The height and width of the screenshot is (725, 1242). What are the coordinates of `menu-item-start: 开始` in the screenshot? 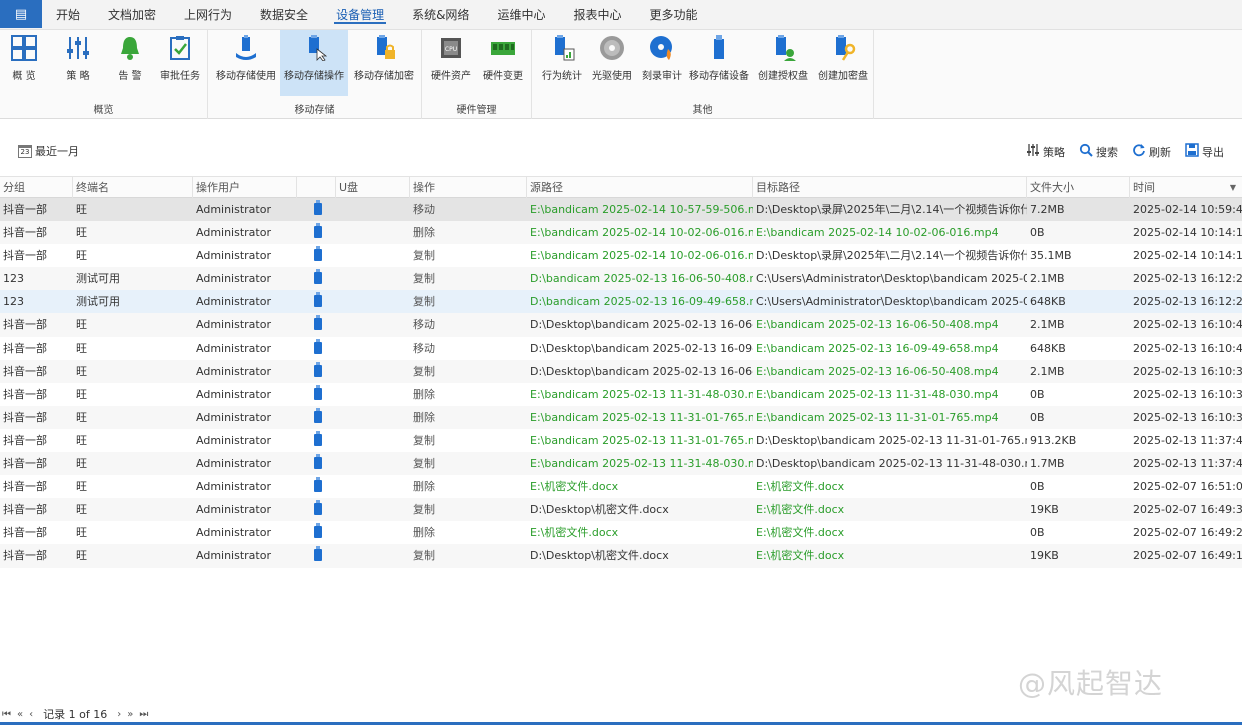 It's located at (68, 14).